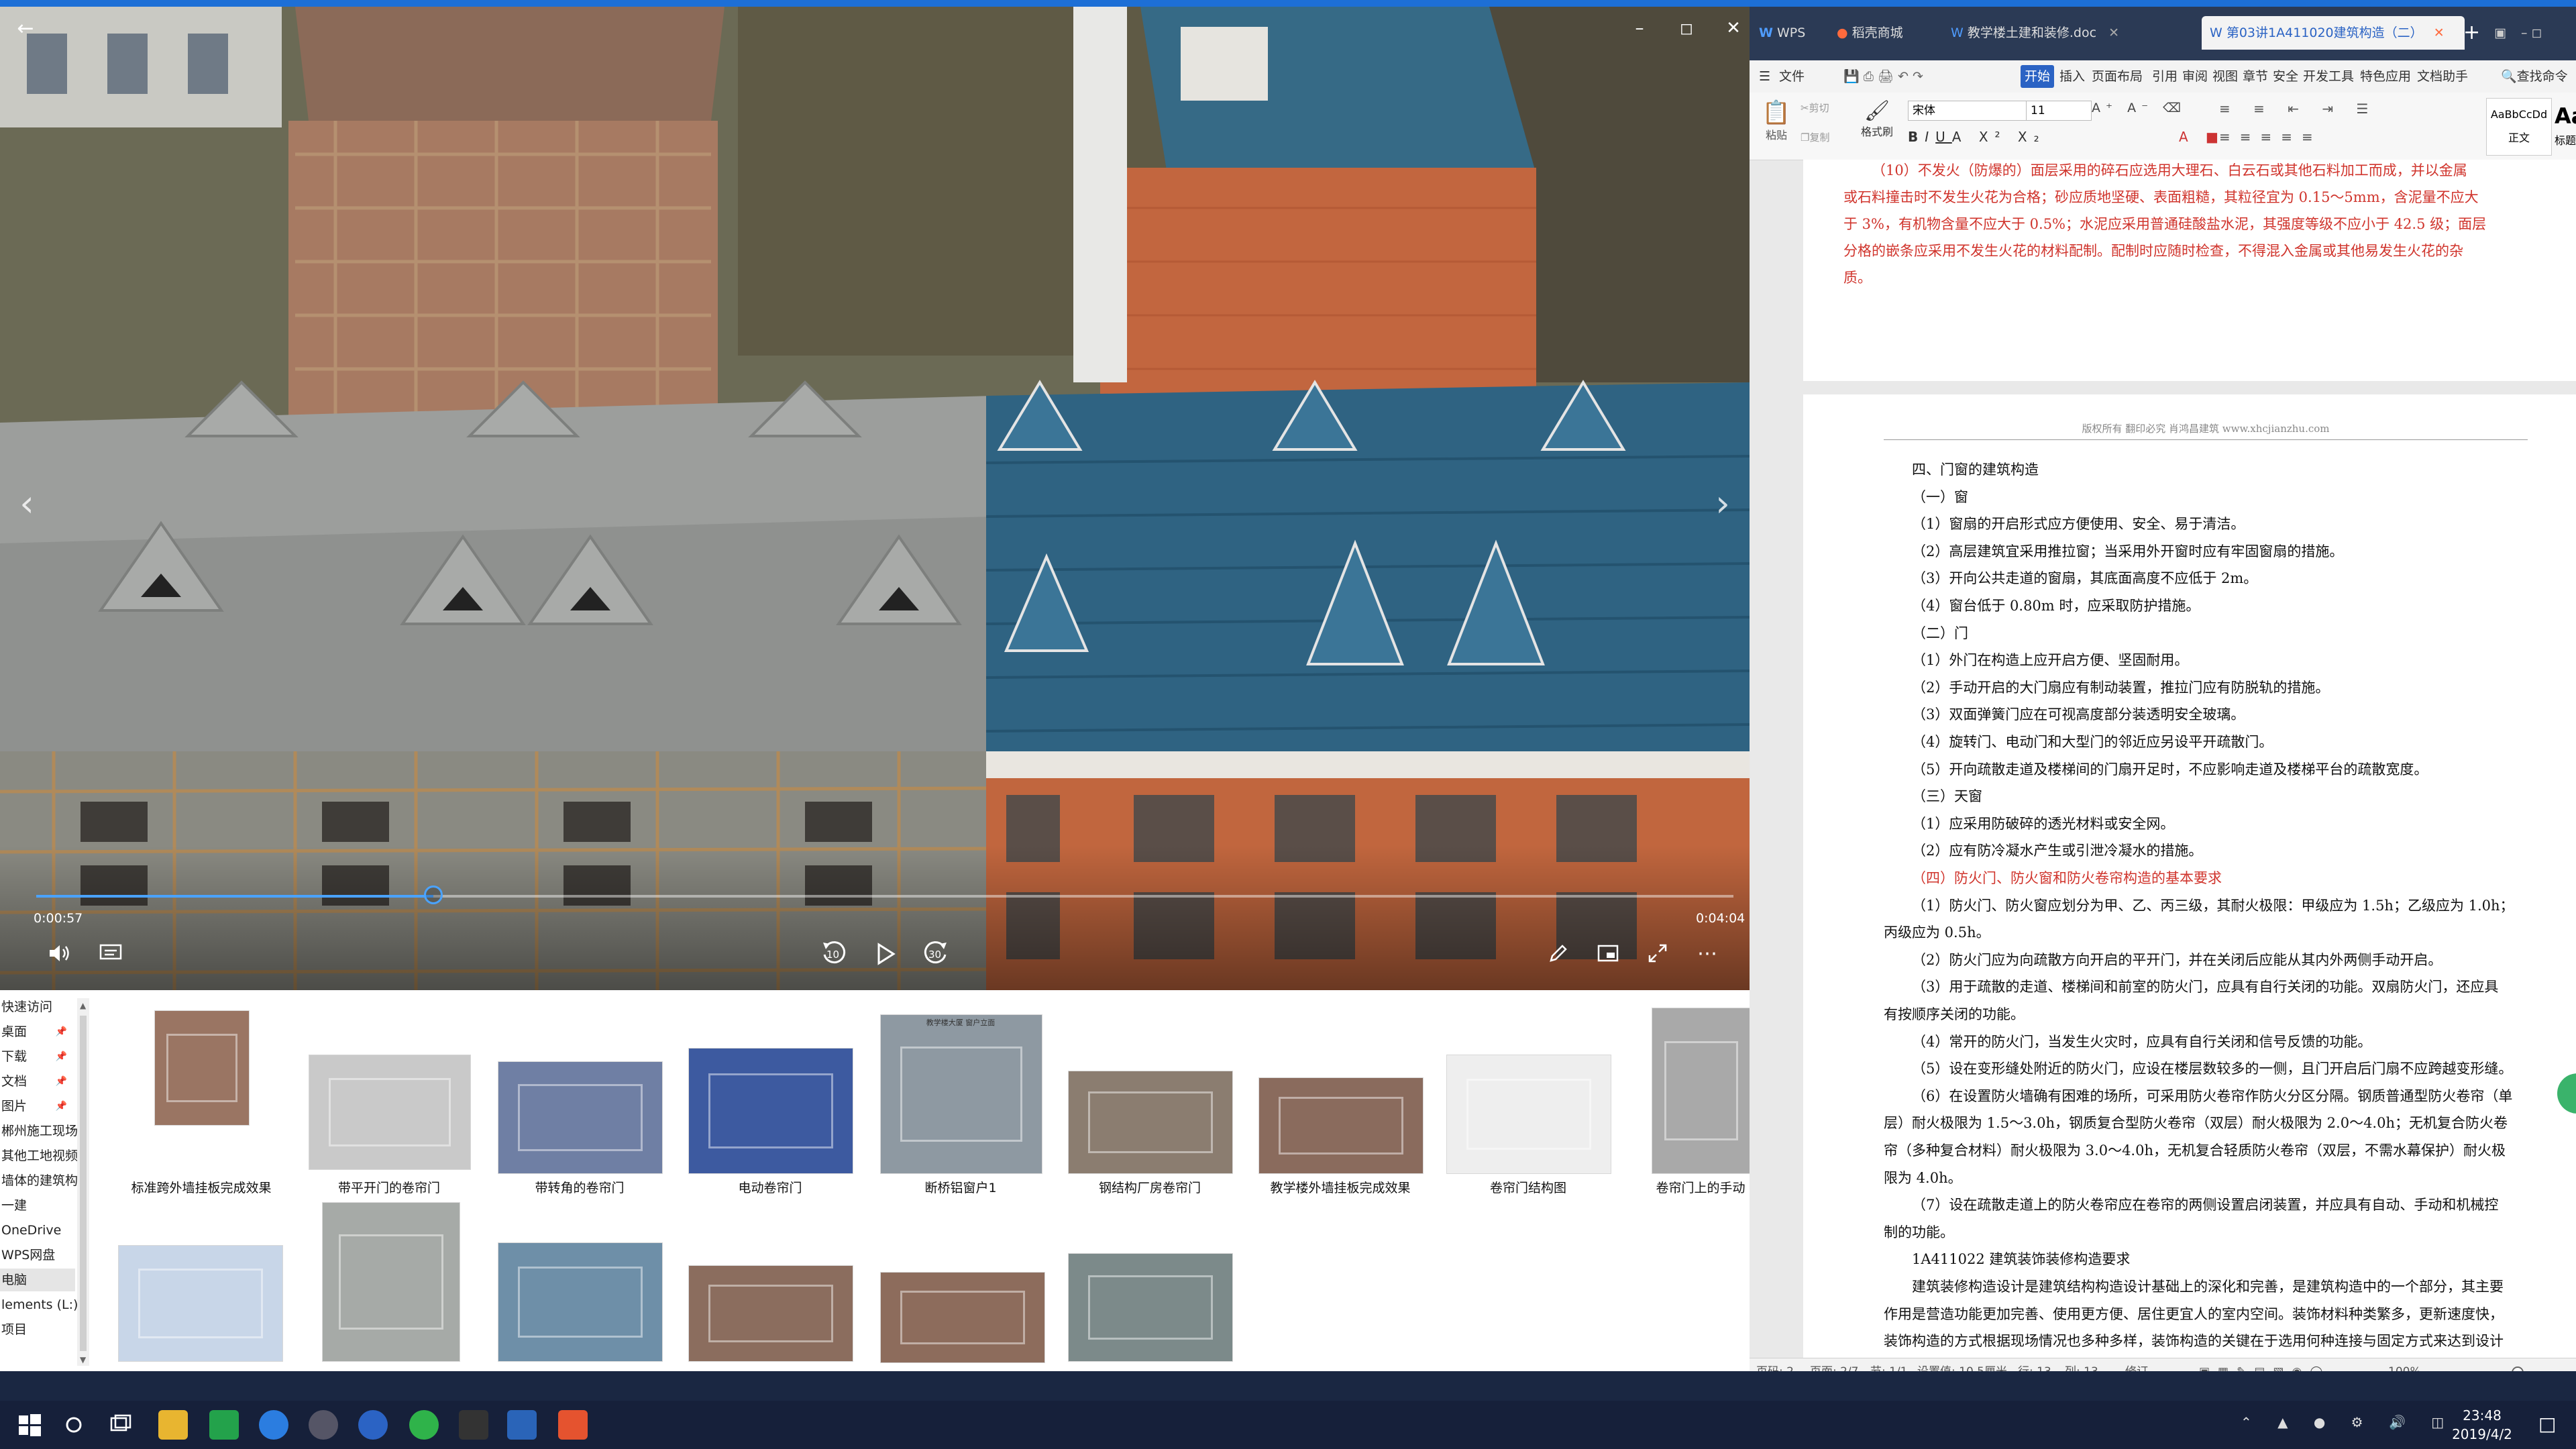 Image resolution: width=2576 pixels, height=1449 pixels. I want to click on clock-date: 2019/4/2, so click(2482, 1434).